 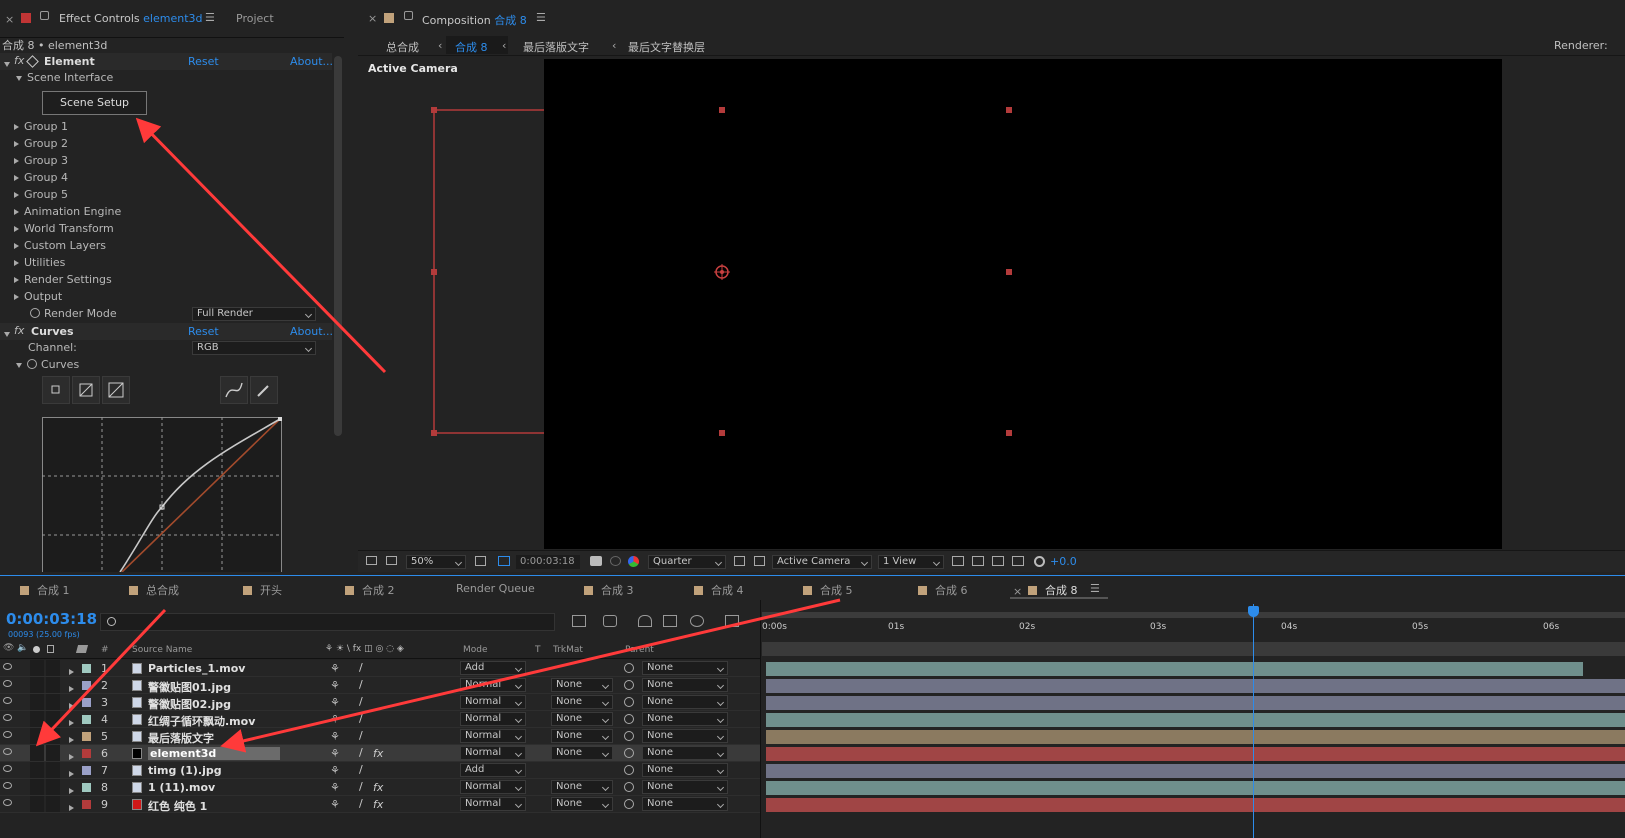 I want to click on monitor-icon, so click(x=391, y=560).